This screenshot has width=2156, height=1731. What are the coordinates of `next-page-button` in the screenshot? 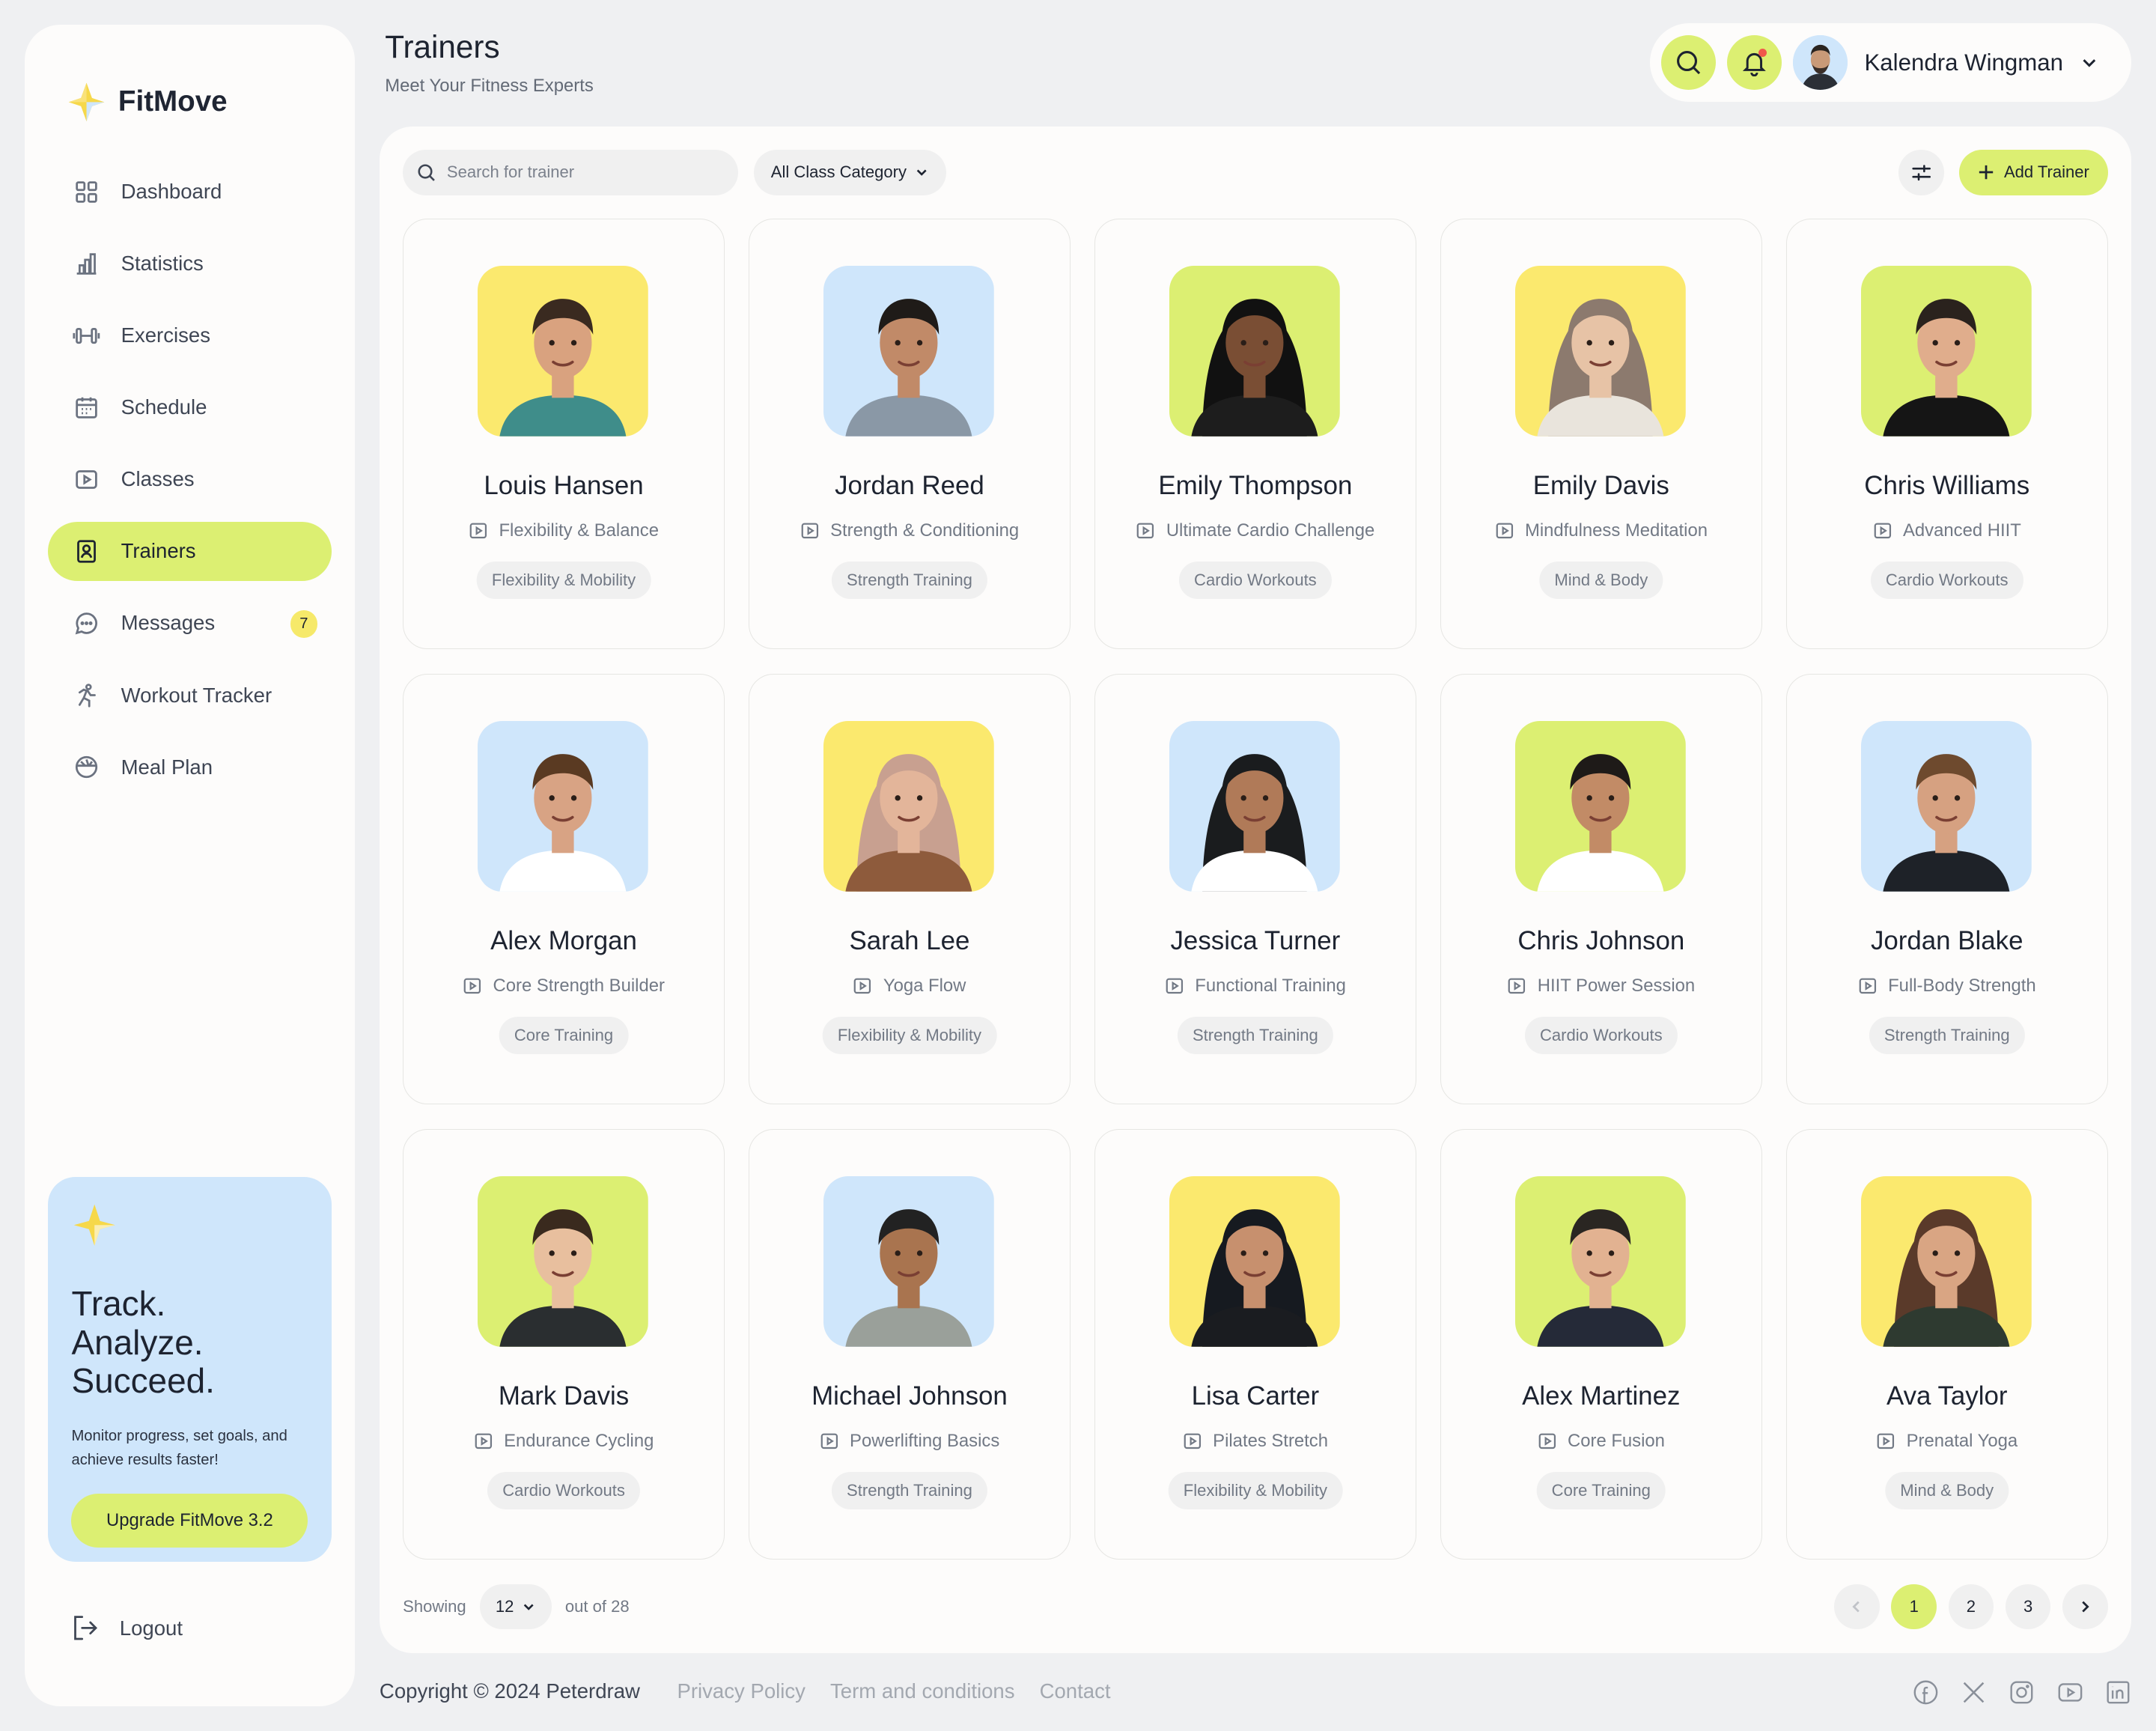 It's located at (2085, 1607).